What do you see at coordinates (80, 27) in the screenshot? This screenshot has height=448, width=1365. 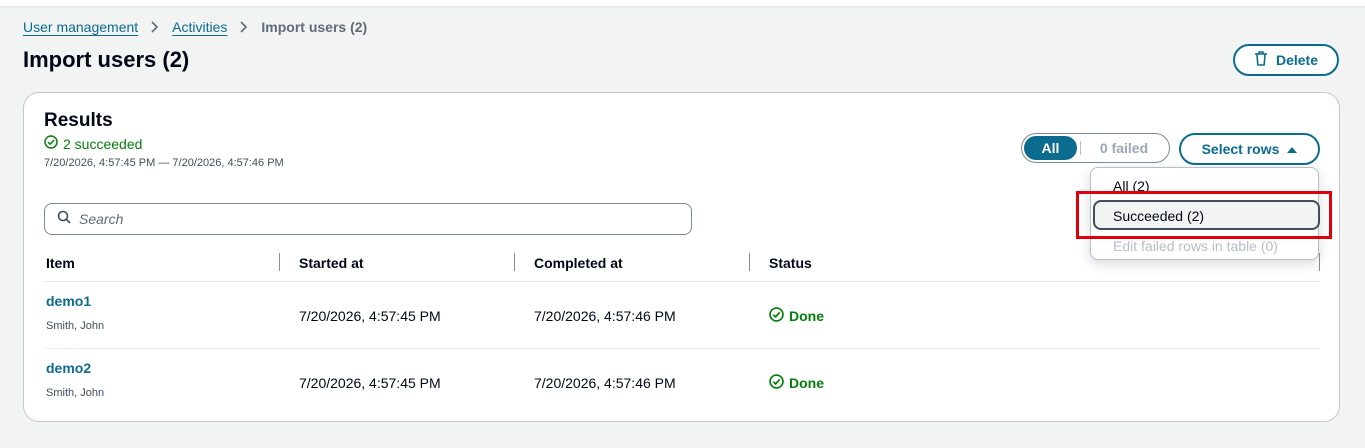 I see `breadcrumb-user-management: User management` at bounding box center [80, 27].